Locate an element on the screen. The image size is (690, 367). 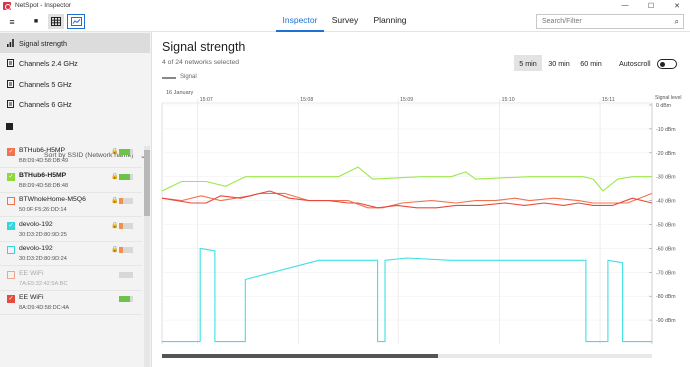
stop-button: ■ is located at coordinates (36, 21).